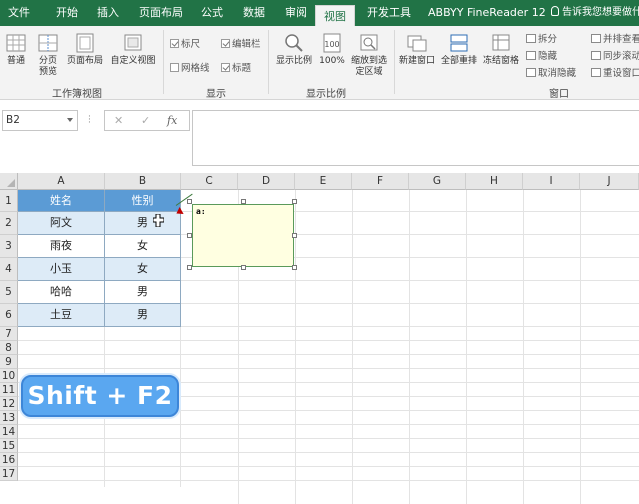 The width and height of the screenshot is (639, 504). What do you see at coordinates (494, 181) in the screenshot?
I see `column-header-h: H` at bounding box center [494, 181].